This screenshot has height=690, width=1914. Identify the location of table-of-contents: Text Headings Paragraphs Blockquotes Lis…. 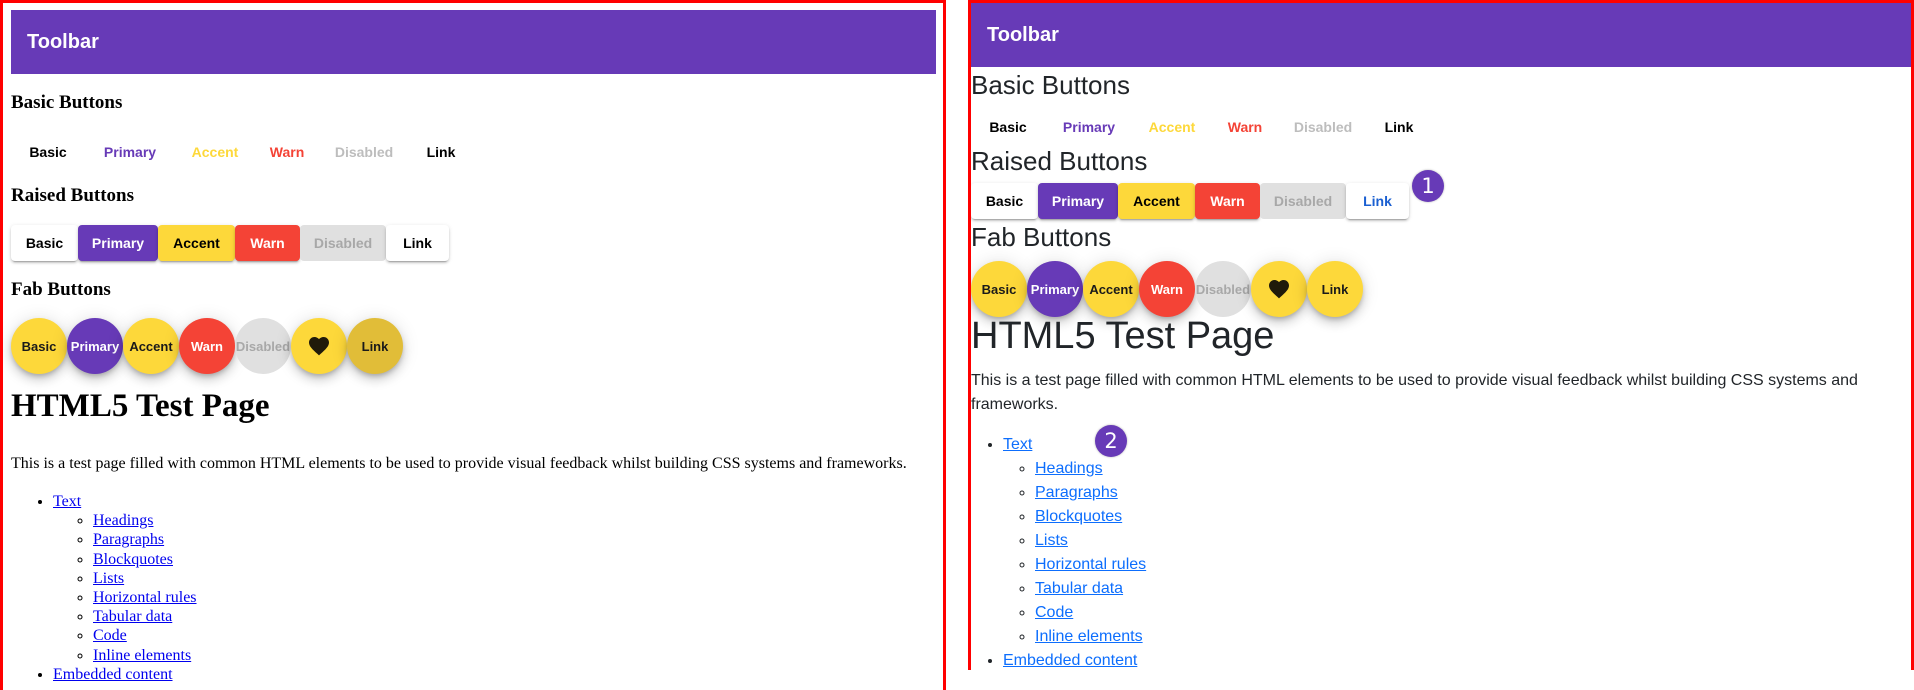
(104, 588).